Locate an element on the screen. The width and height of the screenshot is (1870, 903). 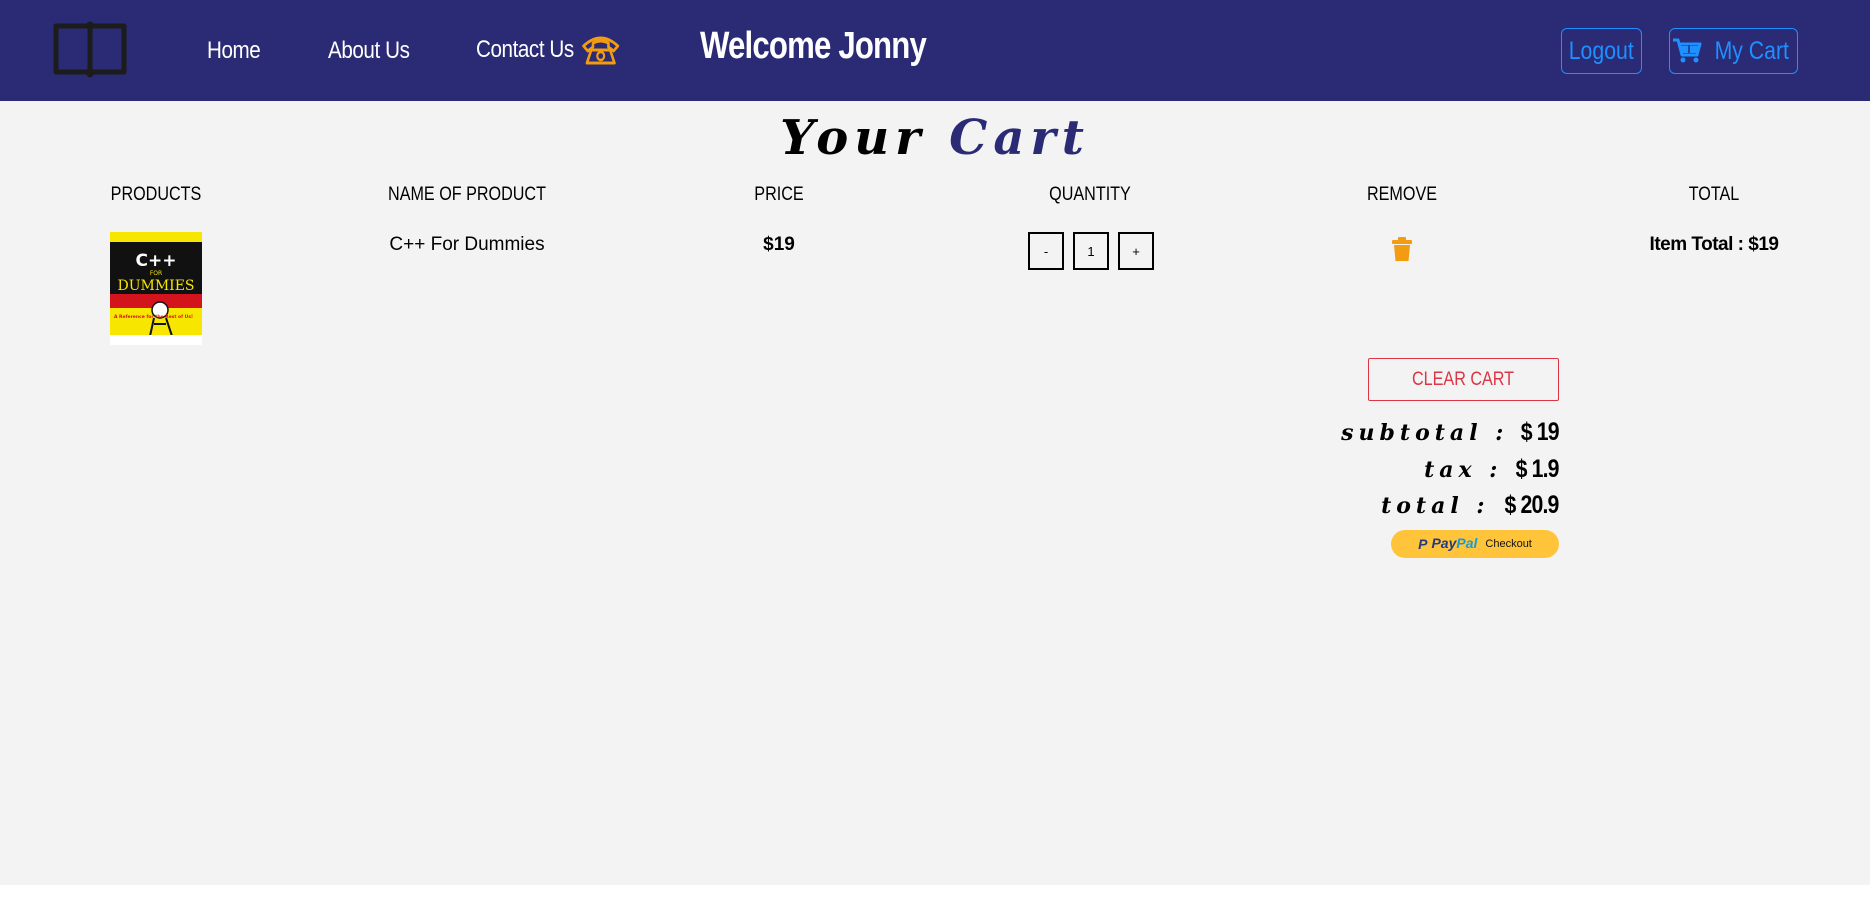
nav-contact-us: Contact Us is located at coordinates (548, 50).